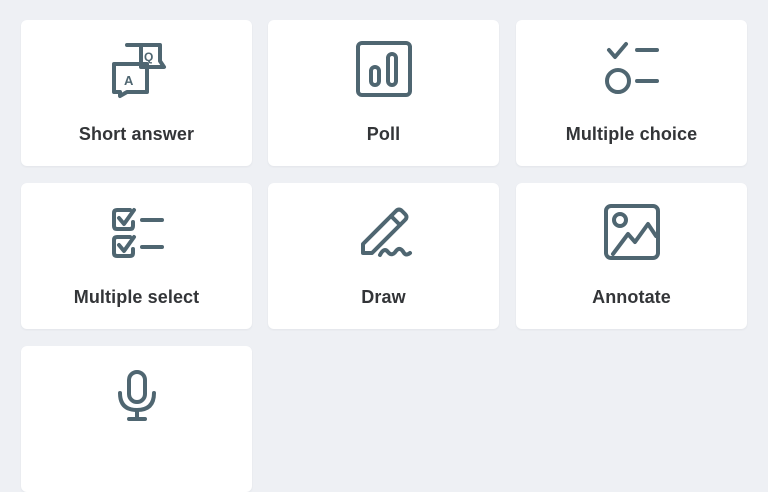 The width and height of the screenshot is (768, 492). What do you see at coordinates (137, 69) in the screenshot?
I see `qa-bubble-icon: Q A` at bounding box center [137, 69].